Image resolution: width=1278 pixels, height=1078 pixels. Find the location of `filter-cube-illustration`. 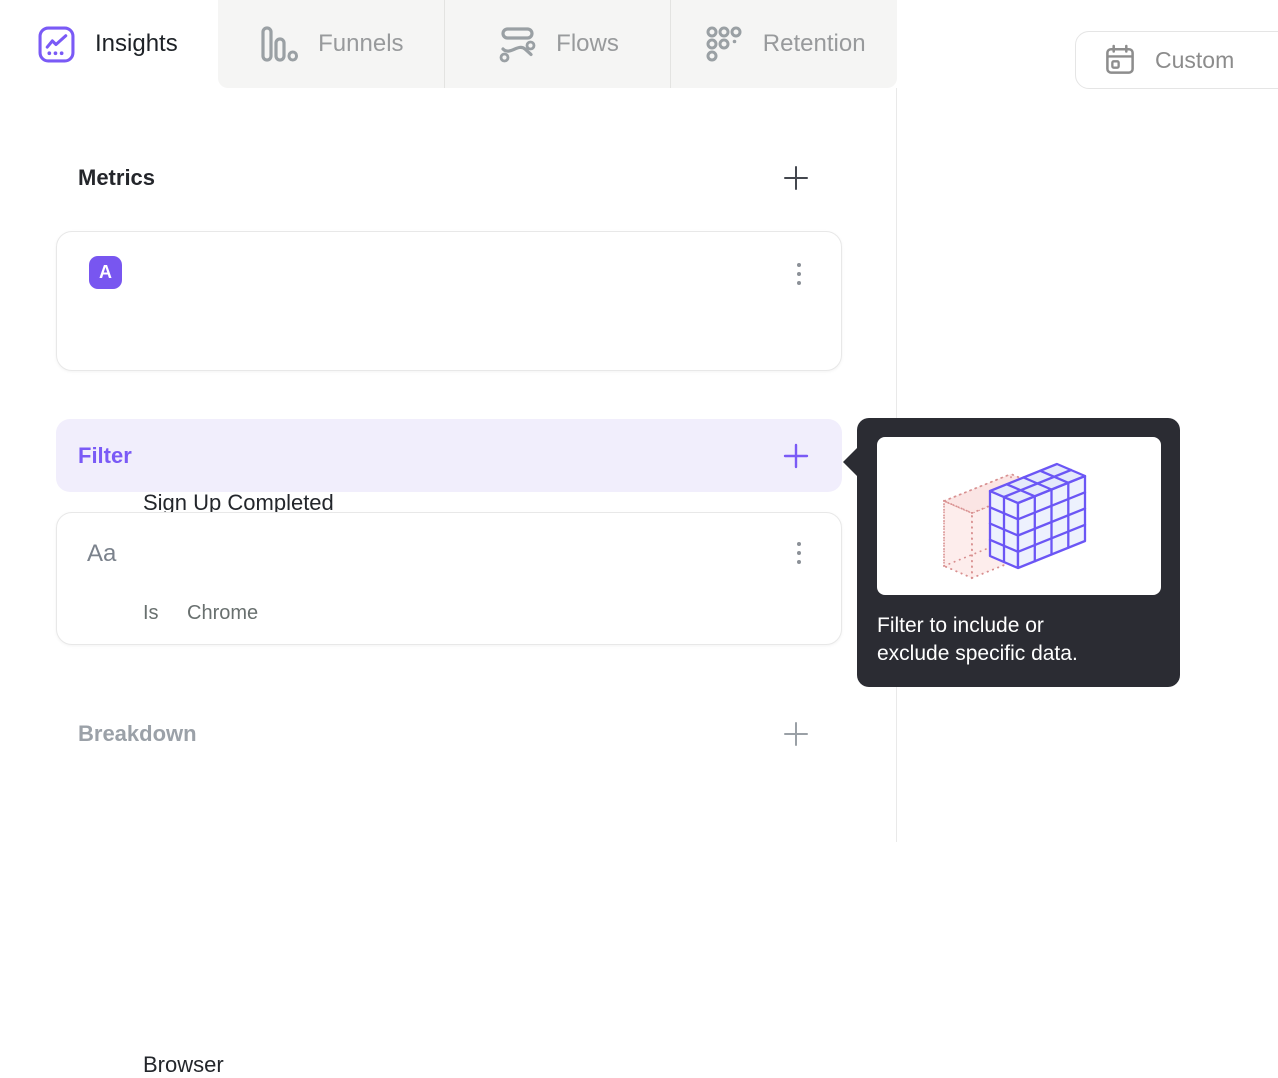

filter-cube-illustration is located at coordinates (1019, 516).